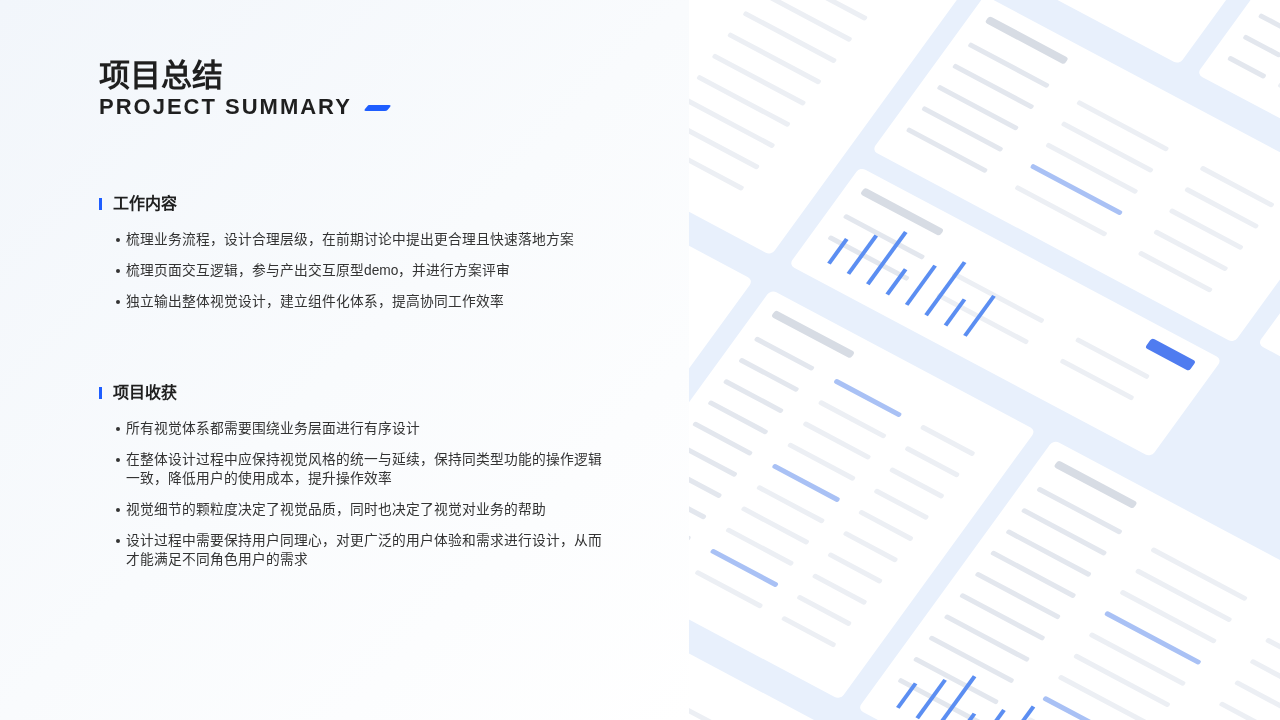  Describe the element at coordinates (377, 107) in the screenshot. I see `dash-icon` at that location.